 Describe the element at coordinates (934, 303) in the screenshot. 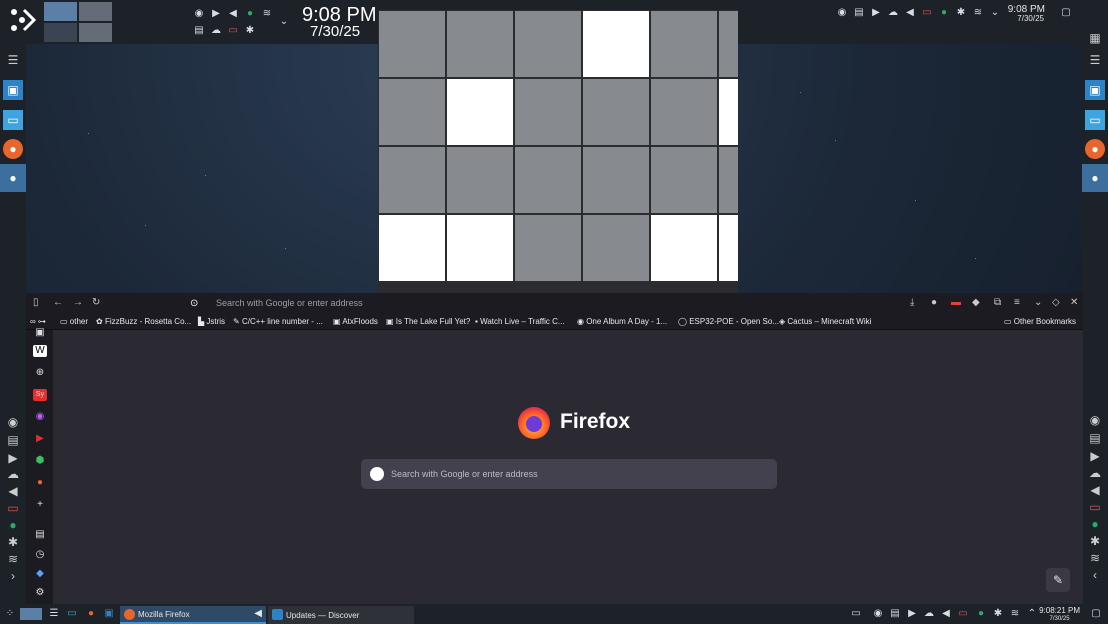

I see `account-icon: ●` at that location.